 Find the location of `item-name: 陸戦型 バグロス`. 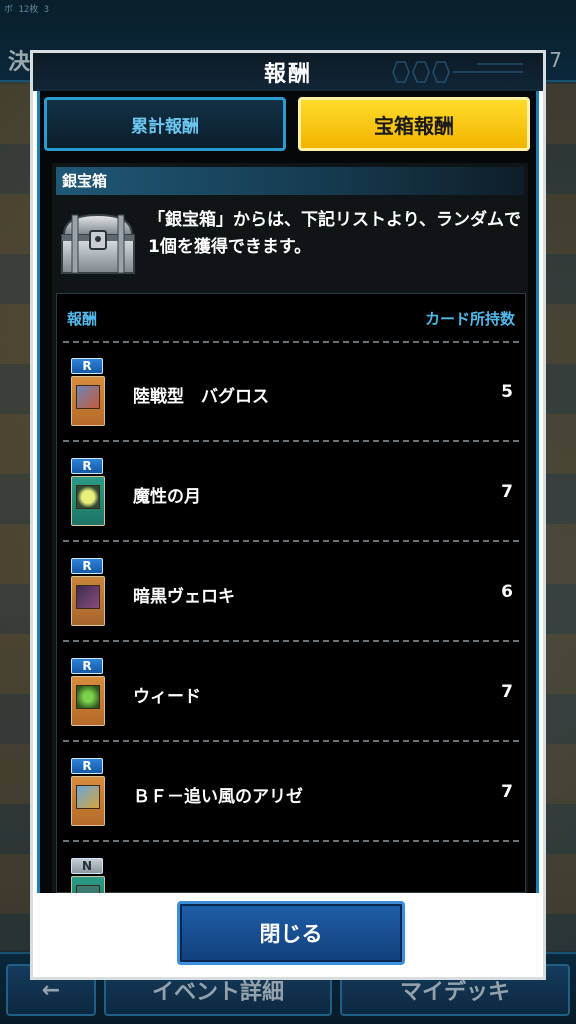

item-name: 陸戦型 バグロス is located at coordinates (201, 397).